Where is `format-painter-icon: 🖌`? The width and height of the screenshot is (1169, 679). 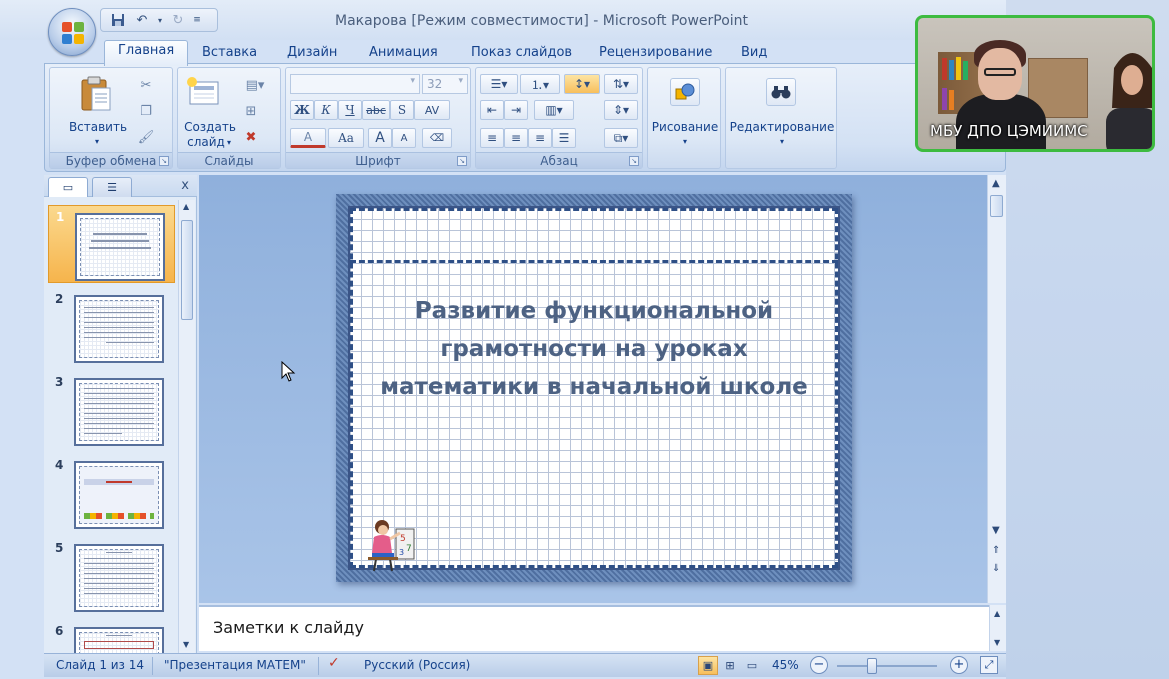 format-painter-icon: 🖌 is located at coordinates (146, 137).